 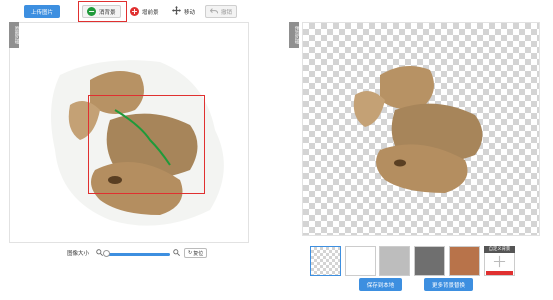 I want to click on undo-label: 撤销, so click(x=227, y=12).